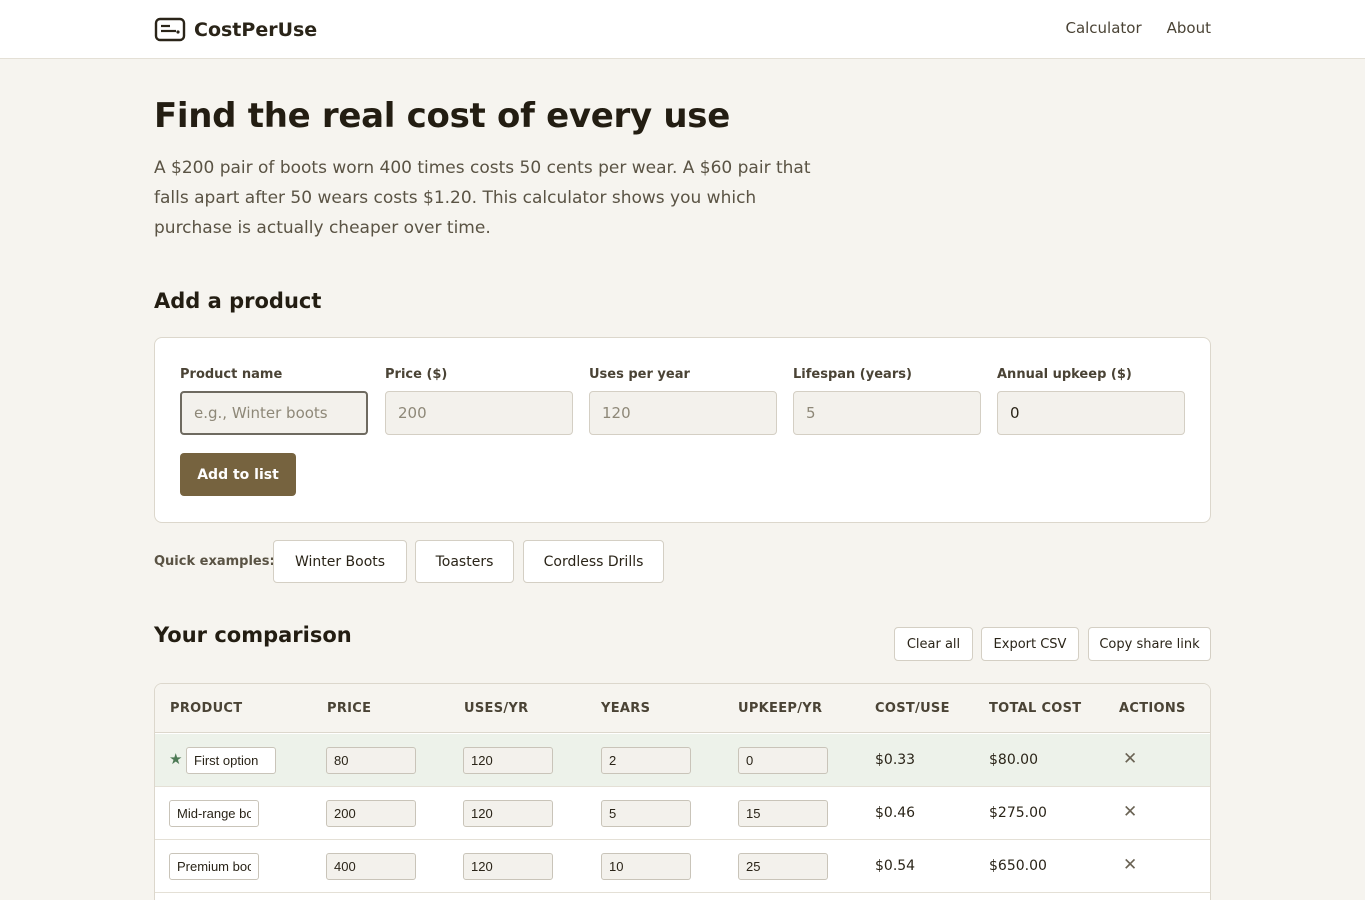 The width and height of the screenshot is (1365, 900). I want to click on row-total-cost: $275.00, so click(1018, 813).